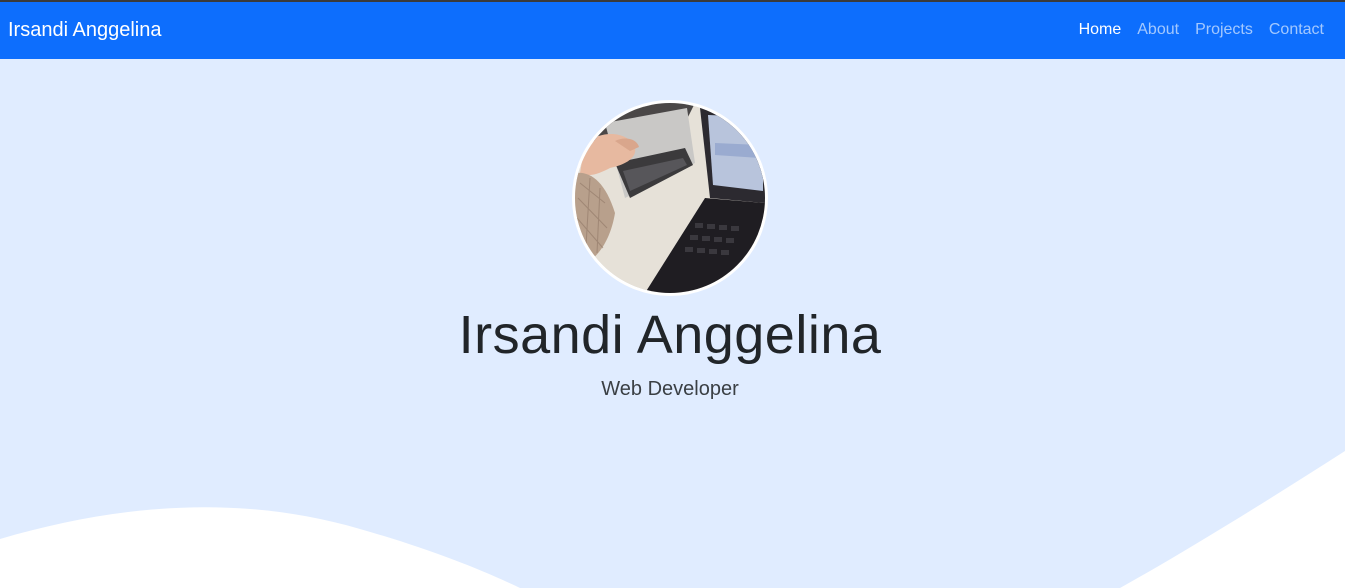  Describe the element at coordinates (1224, 30) in the screenshot. I see `nav-link-projects: Projects` at that location.